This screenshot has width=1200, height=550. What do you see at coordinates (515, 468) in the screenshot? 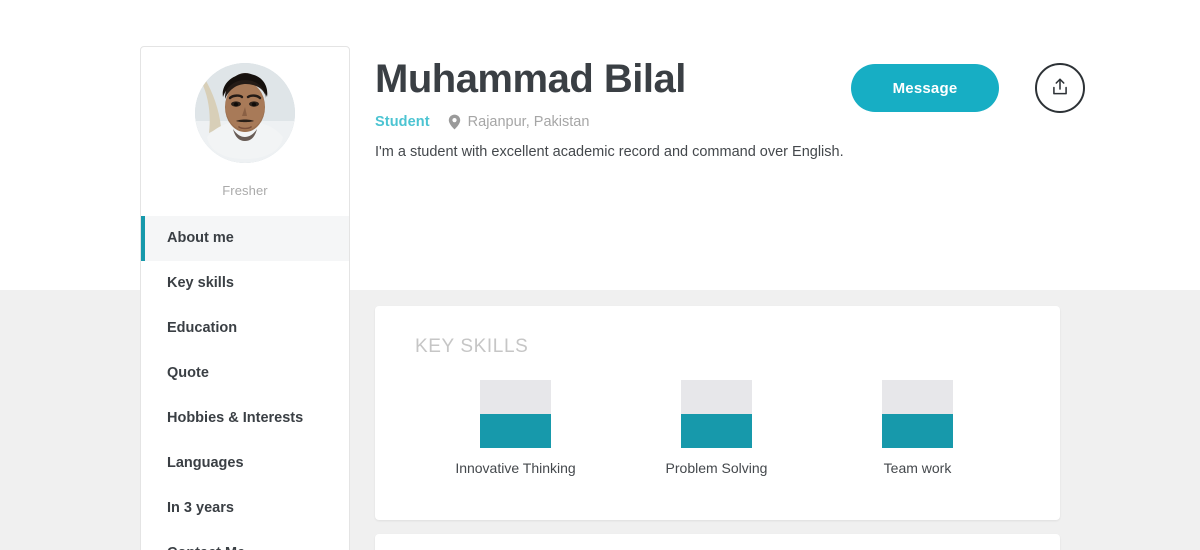
I see `skill-label: Innovative Thinking` at bounding box center [515, 468].